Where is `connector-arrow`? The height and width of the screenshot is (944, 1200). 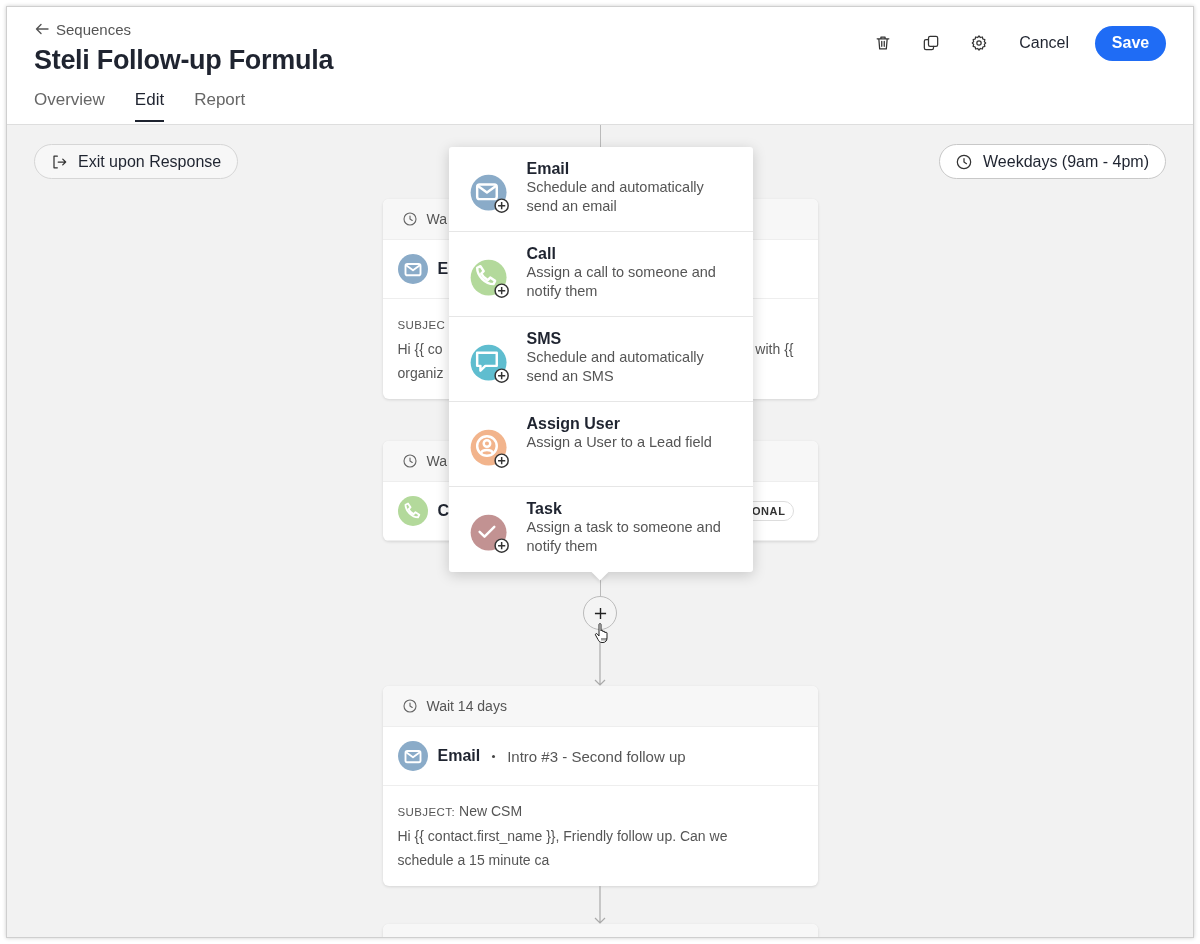
connector-arrow is located at coordinates (600, 905).